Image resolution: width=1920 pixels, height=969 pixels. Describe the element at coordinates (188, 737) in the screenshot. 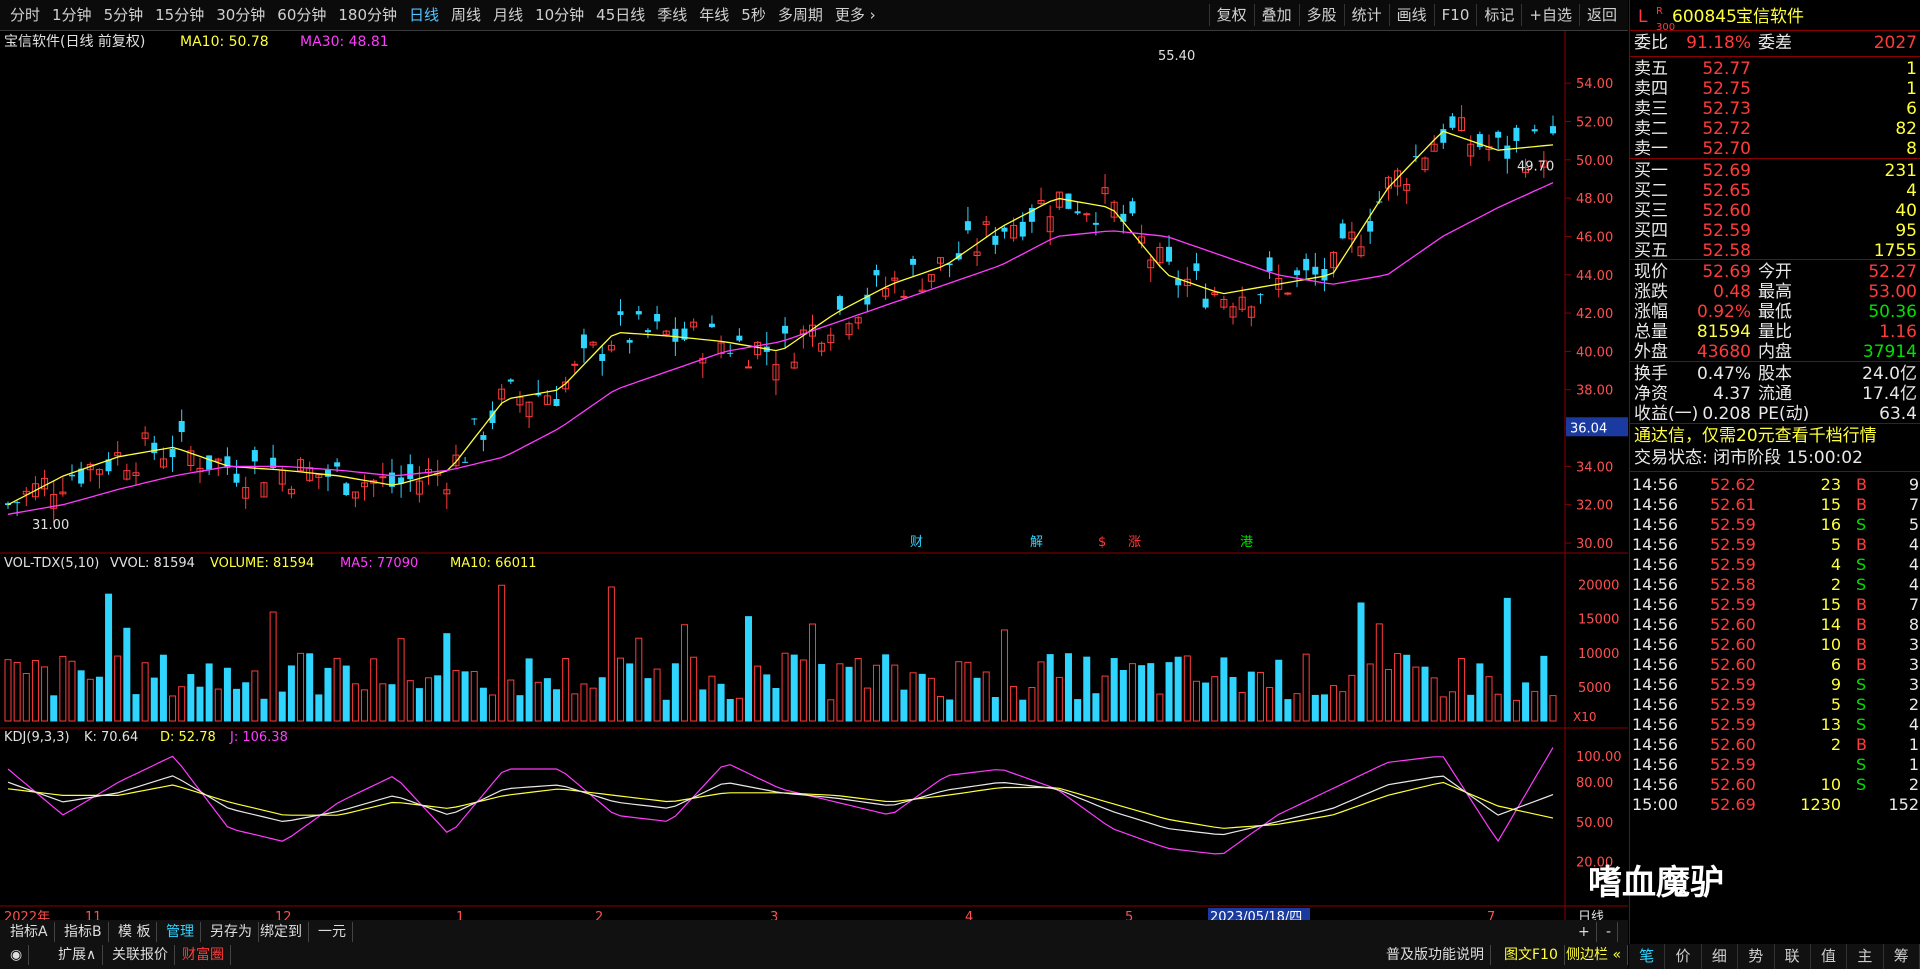

I see `svg-text: D: 52.78` at that location.